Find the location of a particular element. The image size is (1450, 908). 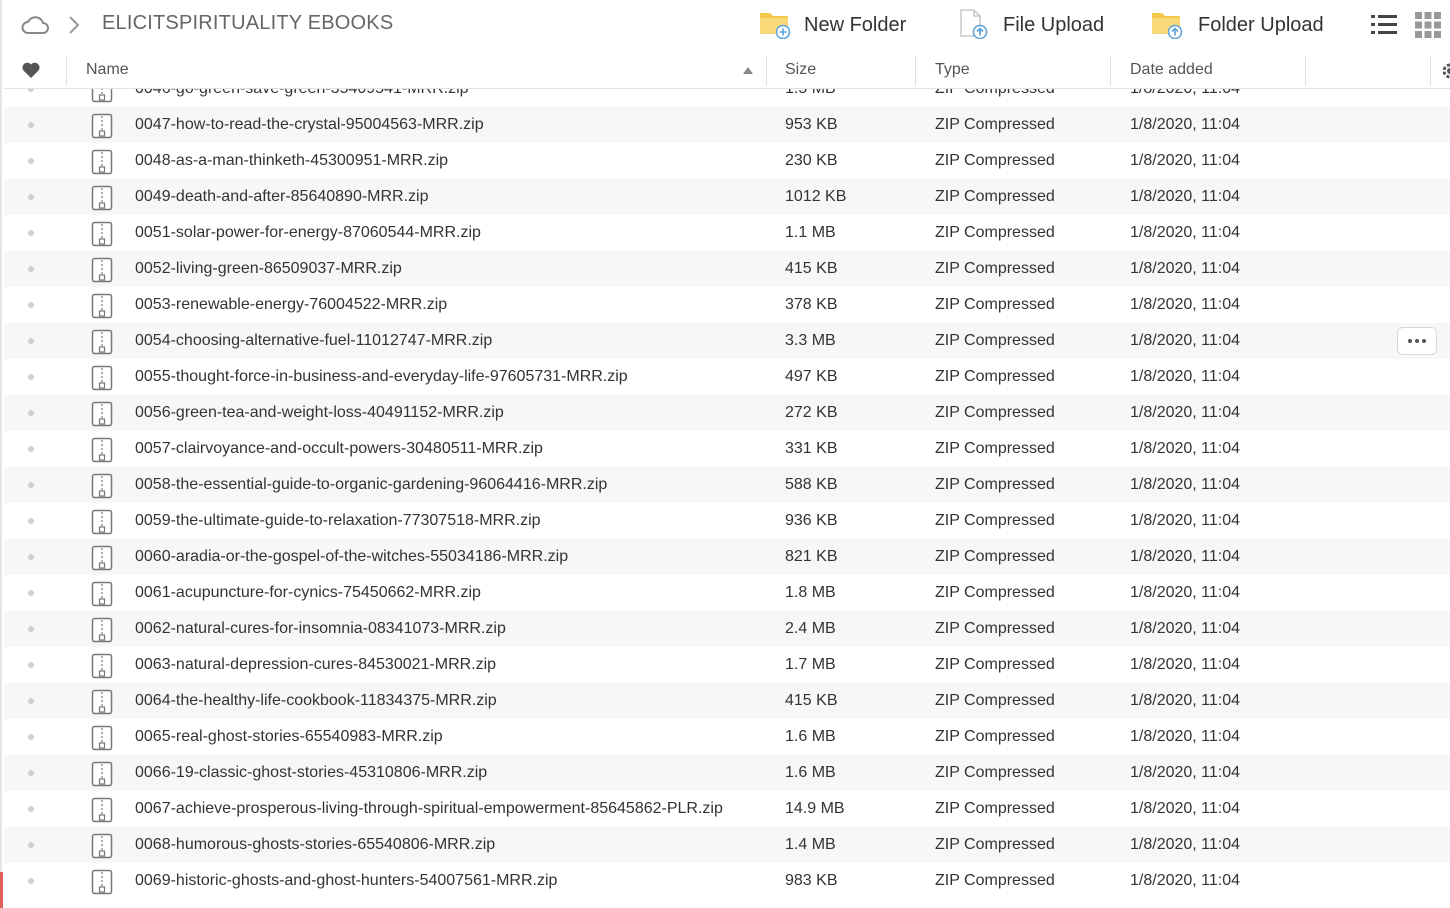

file-name: 0053-renewable-energy-76004522-MRR.zip is located at coordinates (291, 305).